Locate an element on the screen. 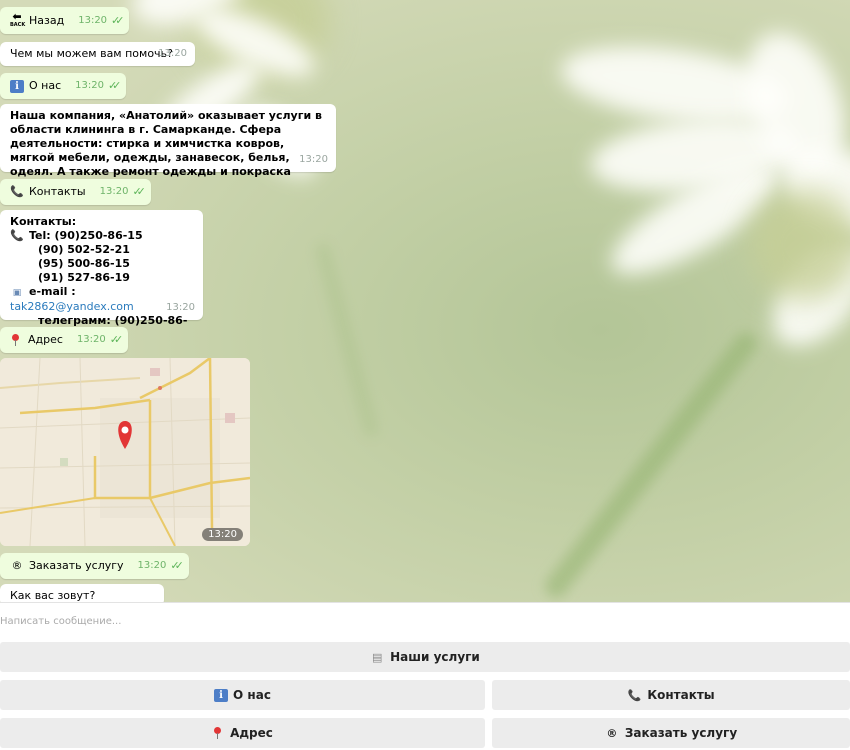 The height and width of the screenshot is (750, 850). message-address: Адрес 13:20 ✓✓ is located at coordinates (64, 340).